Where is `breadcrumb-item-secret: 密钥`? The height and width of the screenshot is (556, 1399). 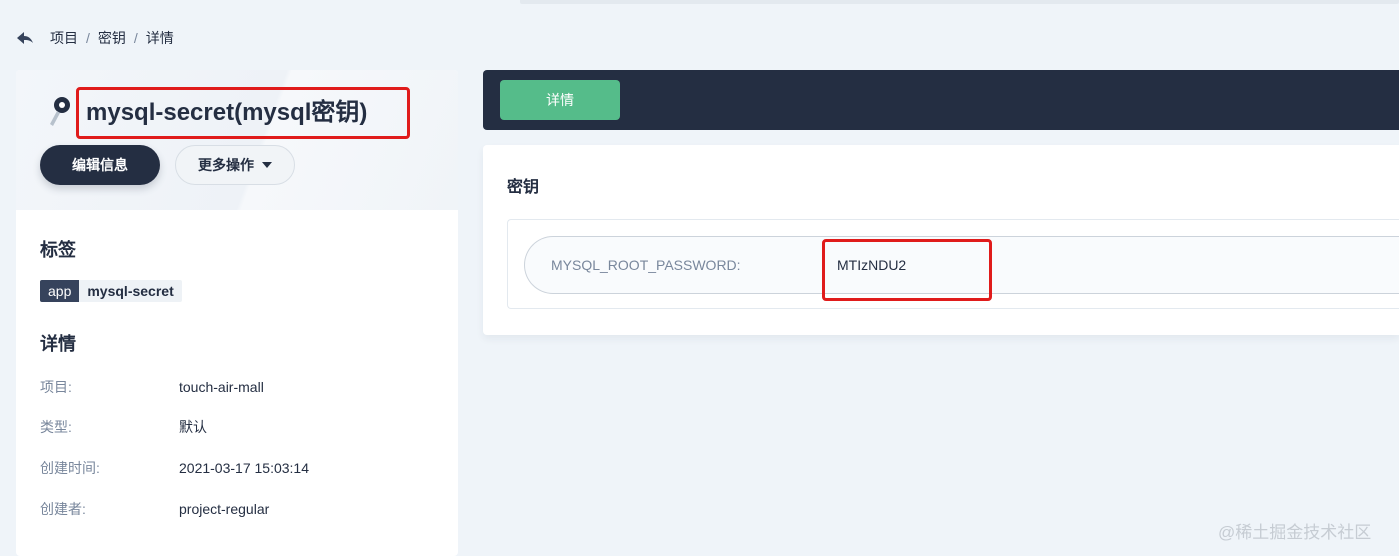 breadcrumb-item-secret: 密钥 is located at coordinates (112, 38).